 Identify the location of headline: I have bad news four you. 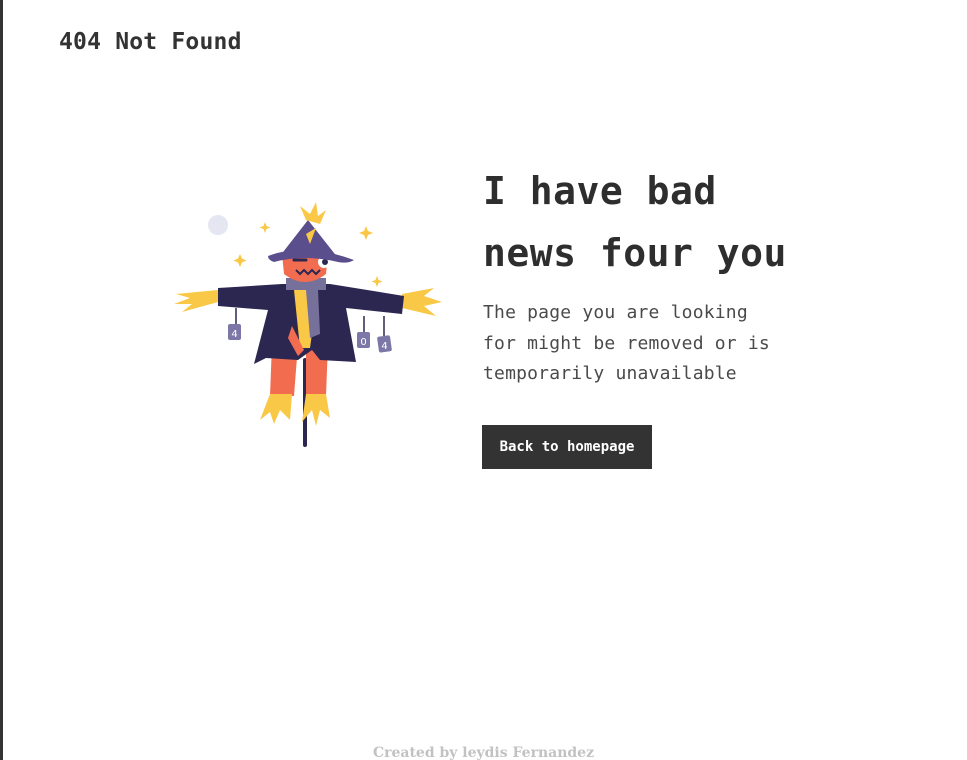
(648, 222).